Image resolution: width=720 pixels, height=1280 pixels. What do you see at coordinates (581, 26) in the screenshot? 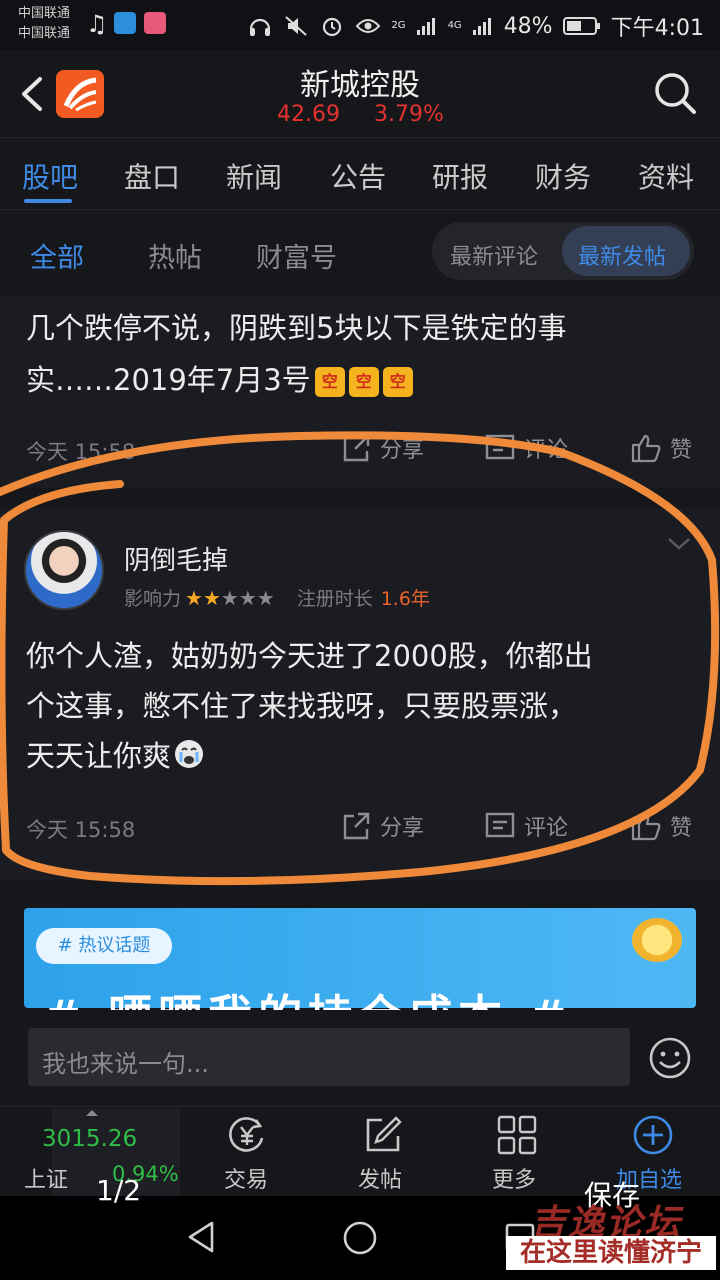
I see `battery-icon` at bounding box center [581, 26].